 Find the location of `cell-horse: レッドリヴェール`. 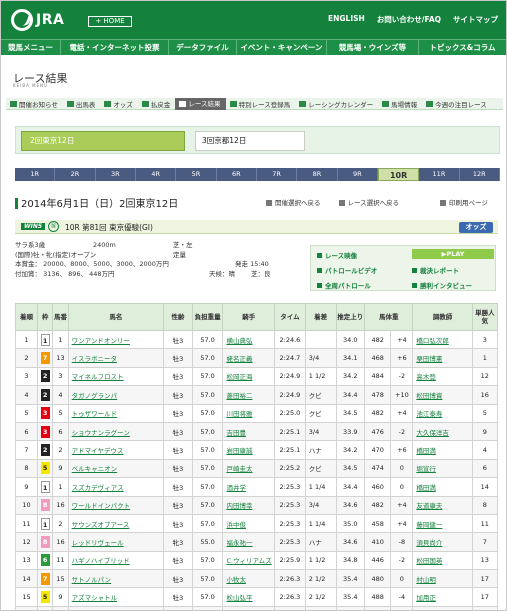

cell-horse: レッドリヴェール is located at coordinates (116, 542).